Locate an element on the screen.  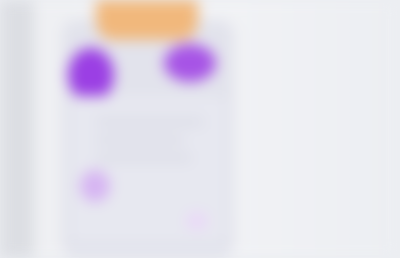
window-edge is located at coordinates (17, 129).